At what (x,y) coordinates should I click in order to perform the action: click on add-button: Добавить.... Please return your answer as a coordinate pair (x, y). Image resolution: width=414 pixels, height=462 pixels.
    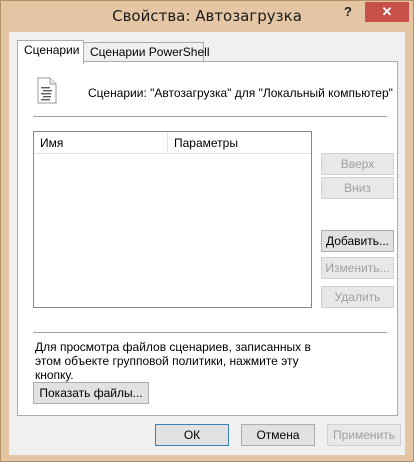
    Looking at the image, I should click on (357, 241).